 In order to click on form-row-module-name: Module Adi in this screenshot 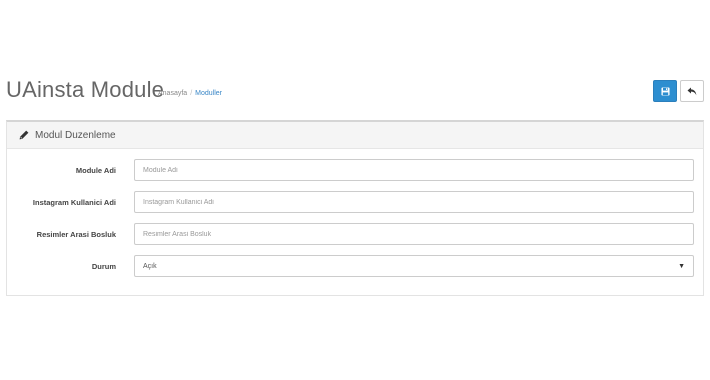, I will do `click(356, 170)`.